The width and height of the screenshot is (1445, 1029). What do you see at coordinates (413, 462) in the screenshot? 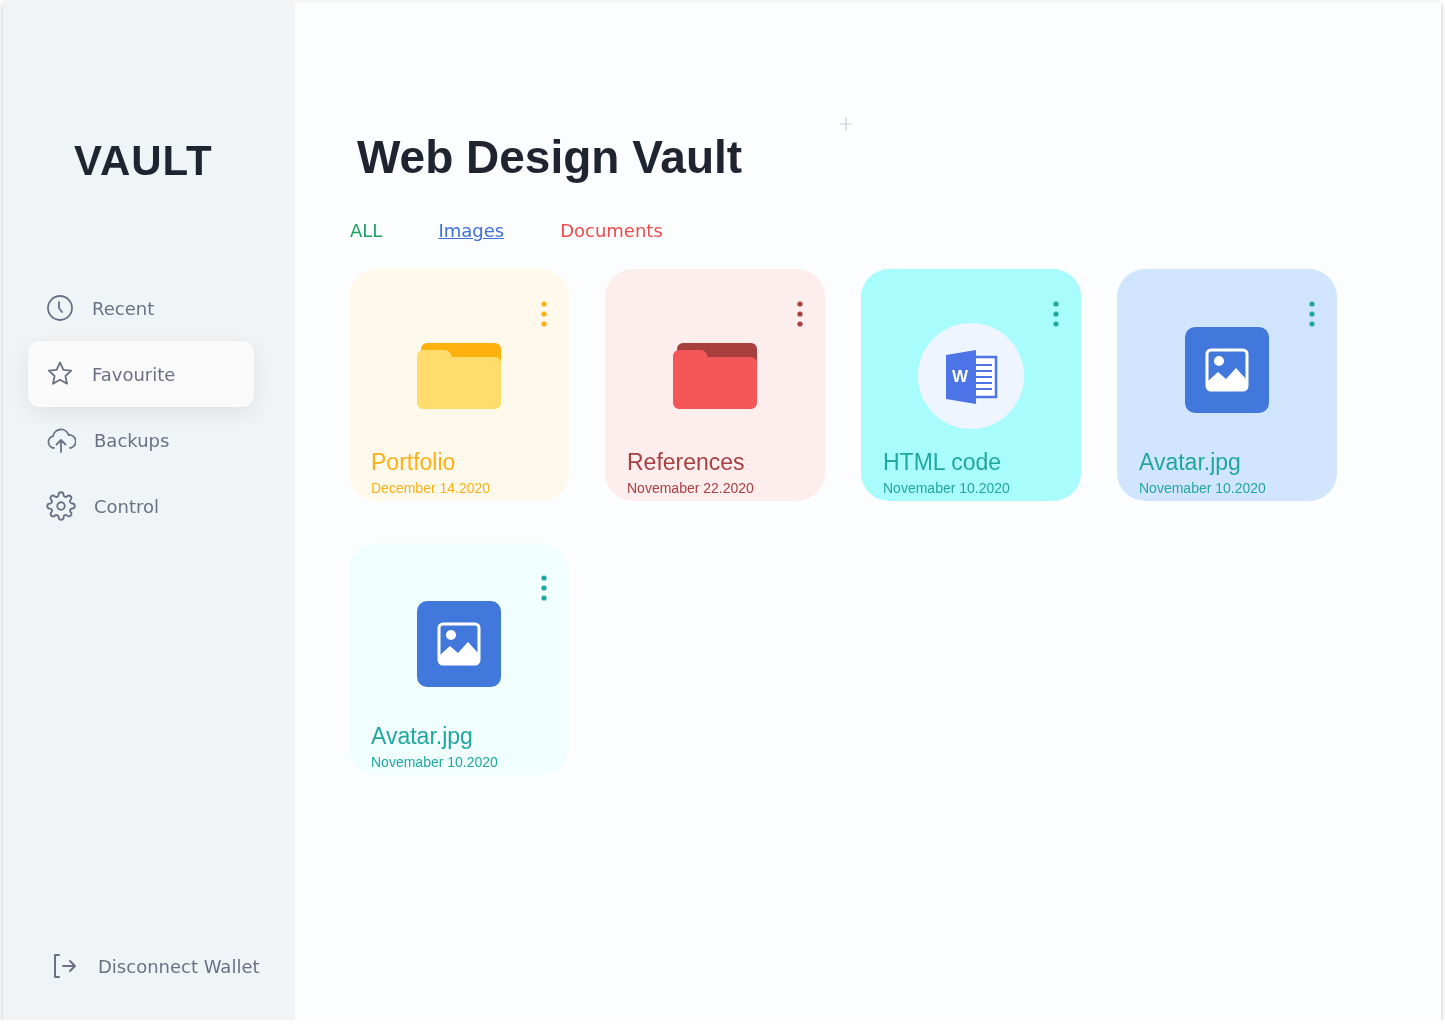
I see `file-name: Portfolio` at bounding box center [413, 462].